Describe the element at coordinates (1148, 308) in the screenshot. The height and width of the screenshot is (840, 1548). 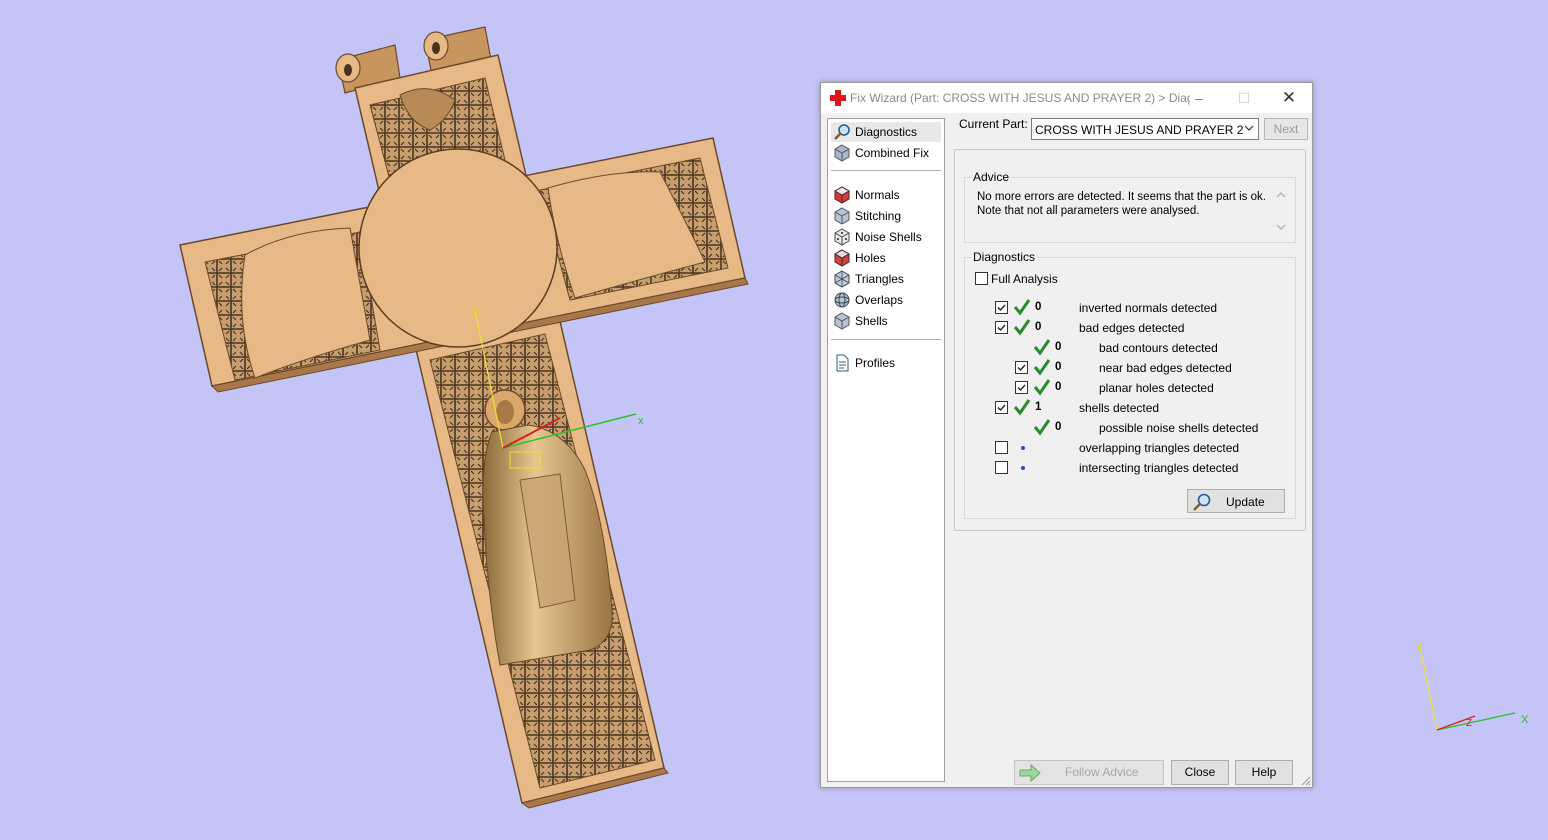
I see `inverted-normals-label: inverted normals detected` at that location.